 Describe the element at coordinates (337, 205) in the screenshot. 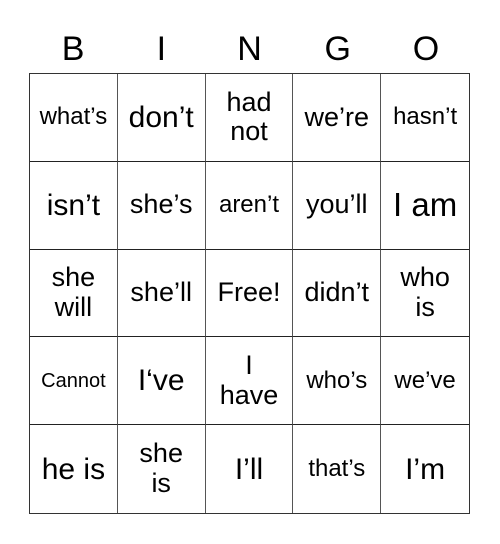

I see `bingo-cell: you’ll` at that location.